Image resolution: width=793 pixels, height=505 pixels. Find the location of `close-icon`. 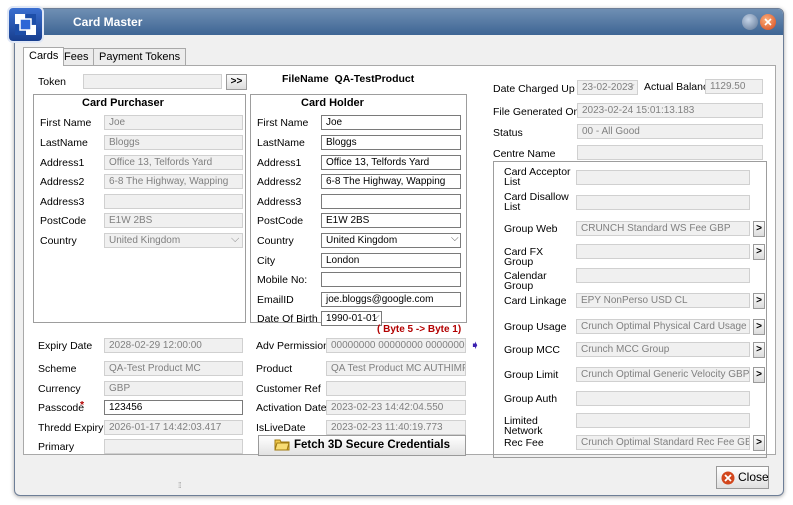

close-icon is located at coordinates (728, 478).